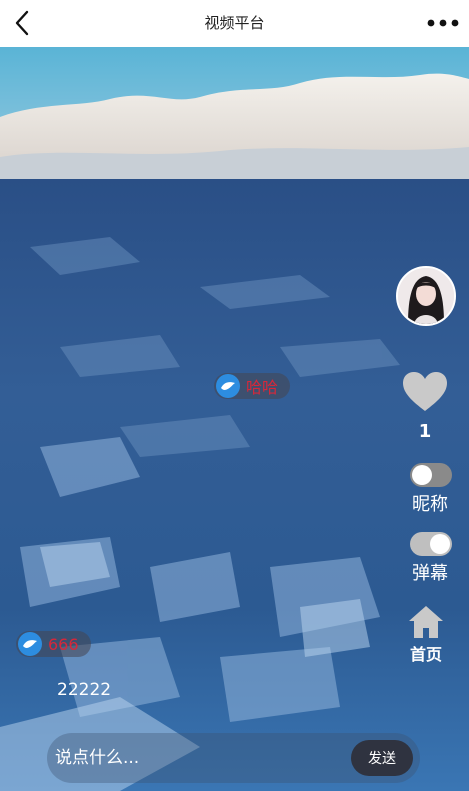  What do you see at coordinates (425, 431) in the screenshot?
I see `like-count: 1` at bounding box center [425, 431].